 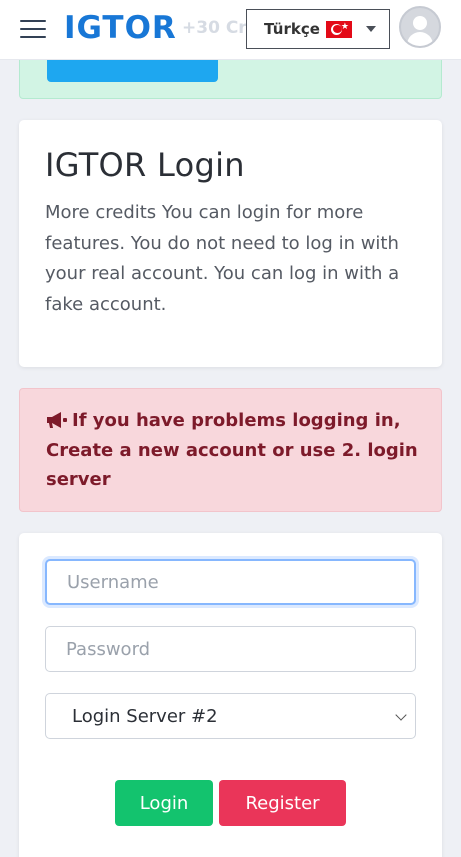 What do you see at coordinates (108, 649) in the screenshot?
I see `password-placeholder: Password` at bounding box center [108, 649].